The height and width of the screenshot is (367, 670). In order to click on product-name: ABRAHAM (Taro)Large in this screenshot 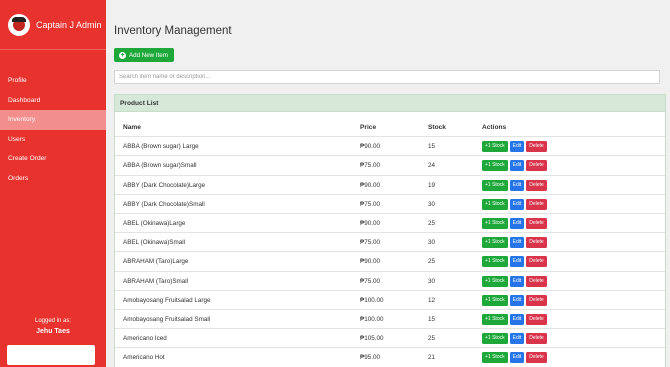, I will do `click(156, 262)`.